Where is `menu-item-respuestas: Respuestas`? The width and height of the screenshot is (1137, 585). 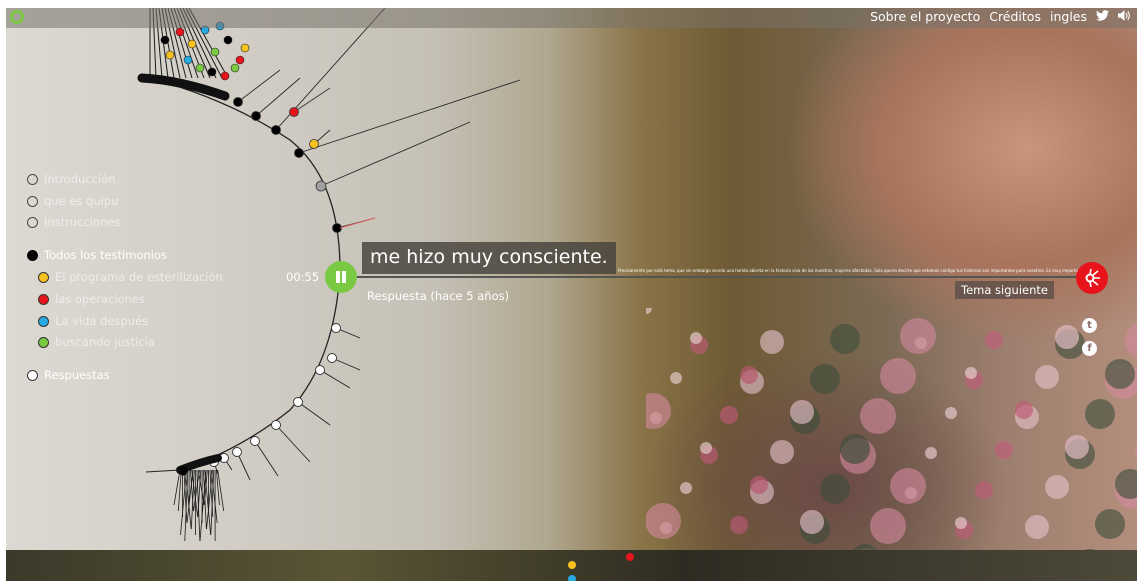
menu-item-respuestas: Respuestas is located at coordinates (68, 375).